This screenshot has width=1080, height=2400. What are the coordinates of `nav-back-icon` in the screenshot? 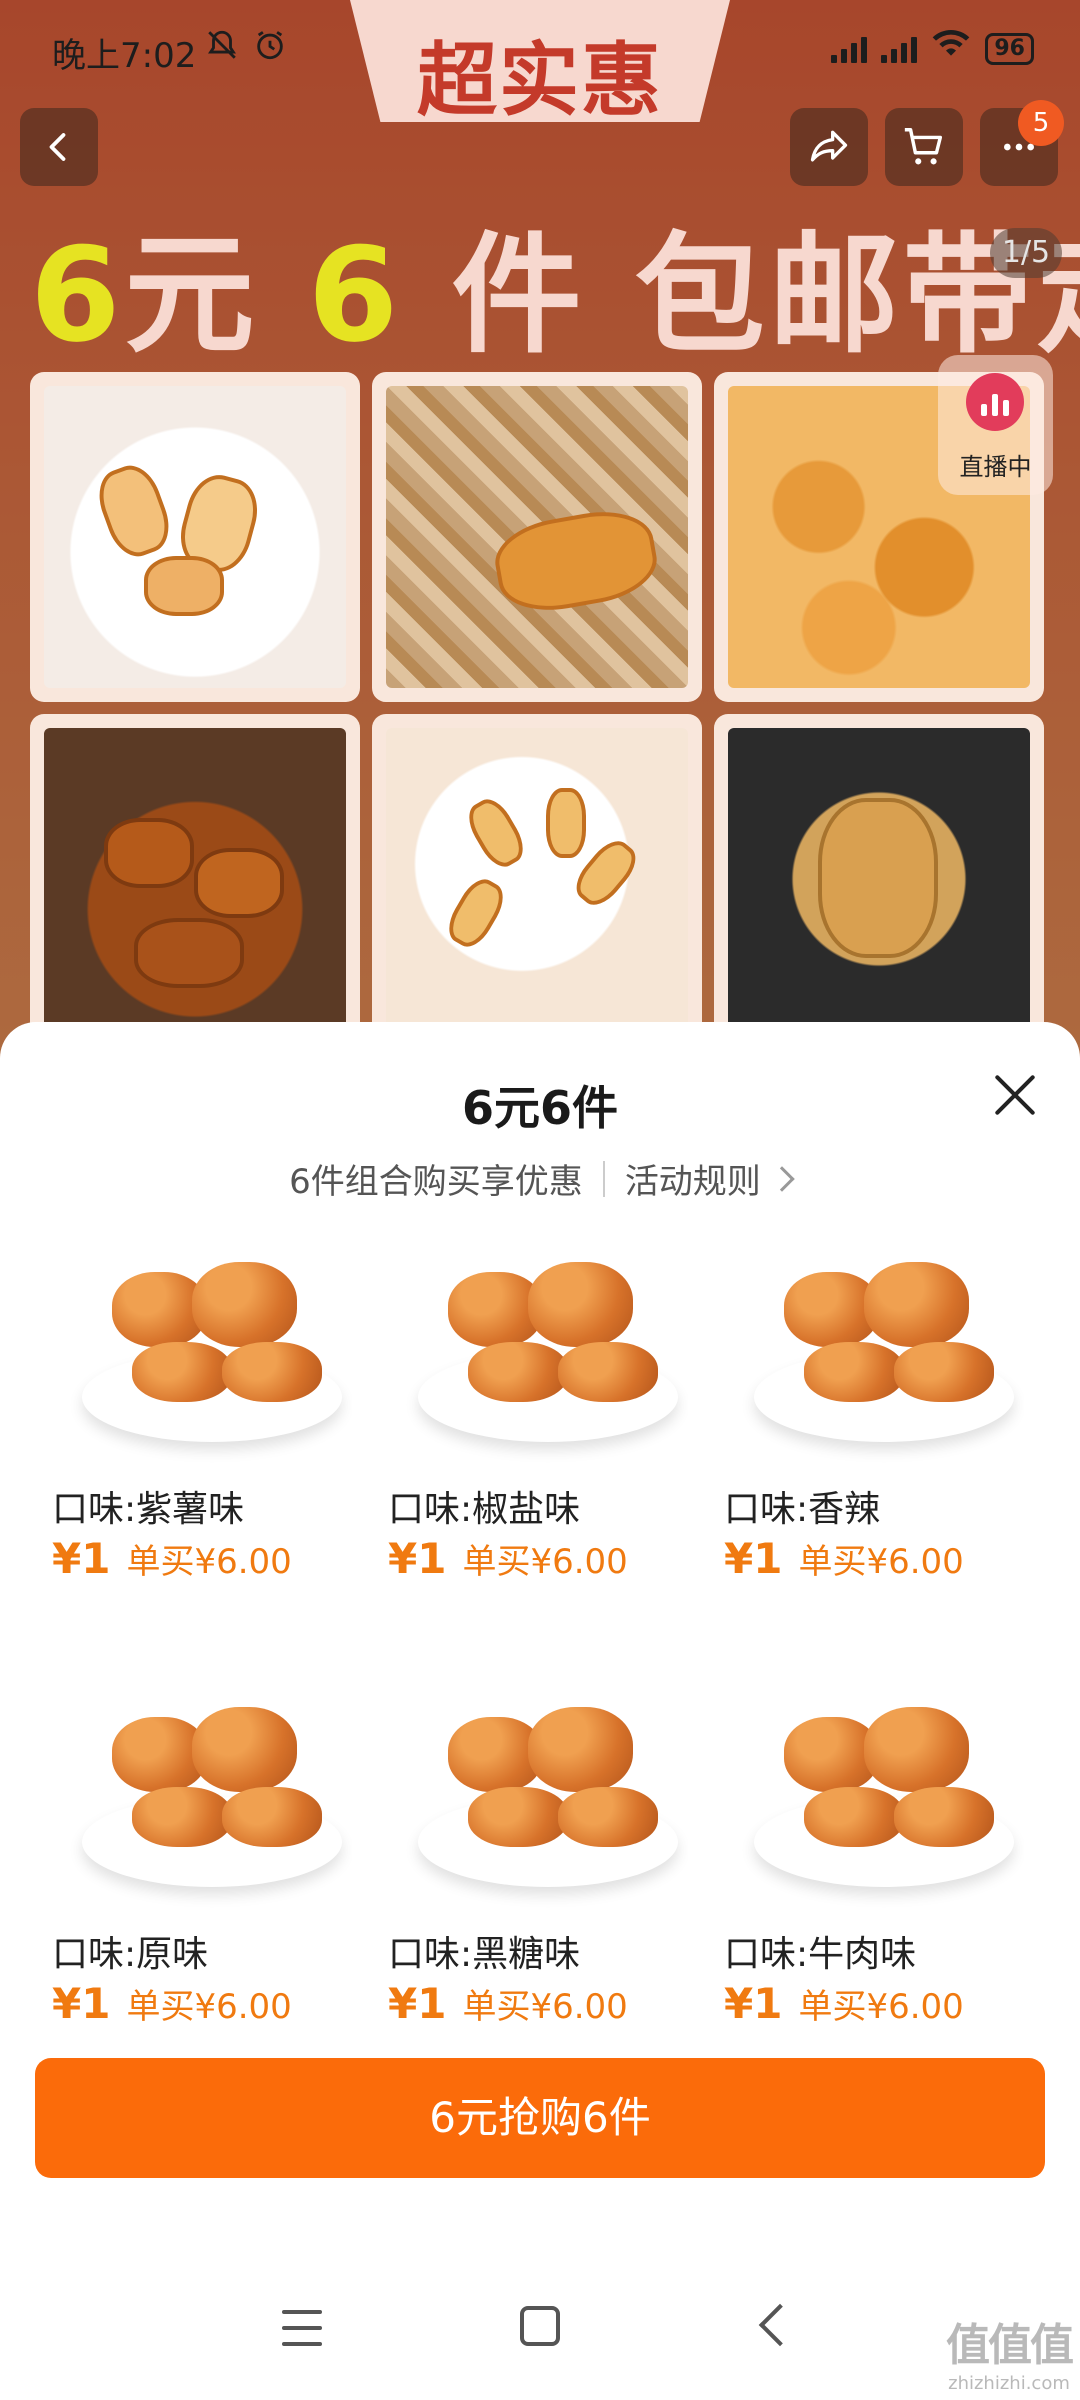 It's located at (780, 2325).